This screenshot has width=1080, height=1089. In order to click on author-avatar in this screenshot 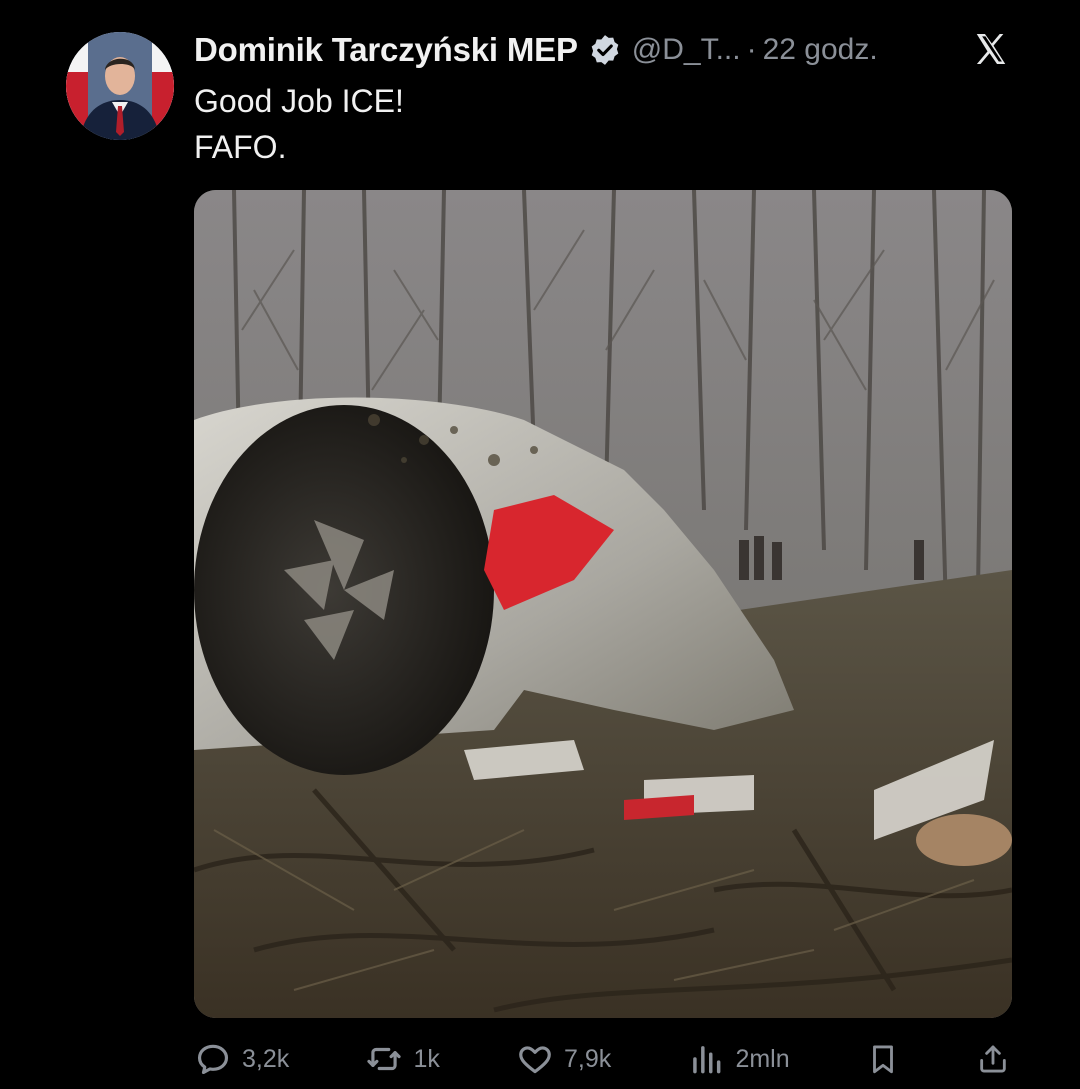, I will do `click(120, 86)`.